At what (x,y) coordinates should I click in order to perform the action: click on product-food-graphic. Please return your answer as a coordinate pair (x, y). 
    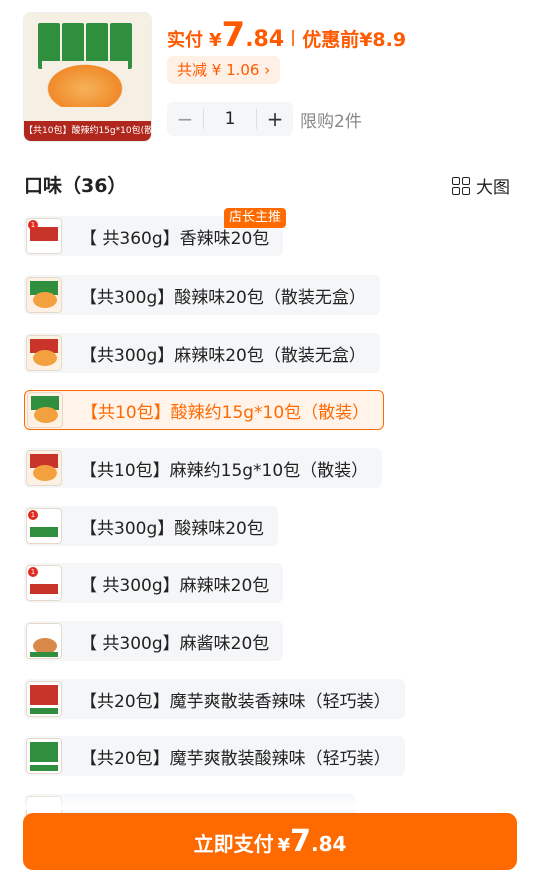
    Looking at the image, I should click on (85, 84).